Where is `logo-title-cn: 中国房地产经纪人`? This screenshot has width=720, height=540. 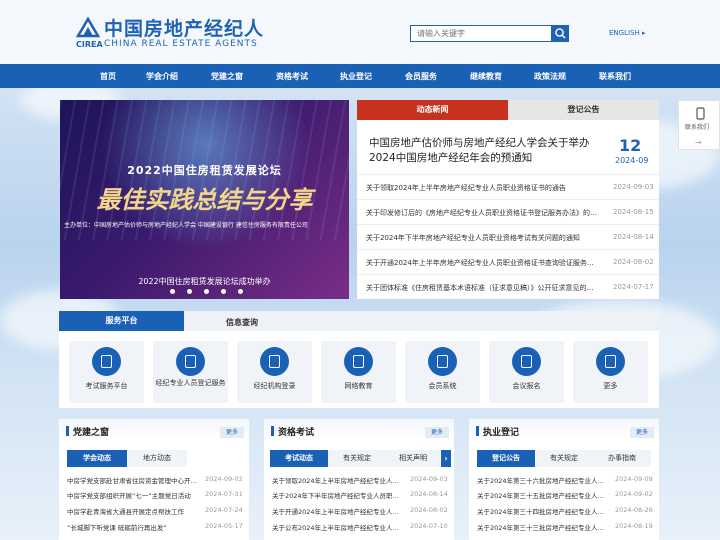 logo-title-cn: 中国房地产经纪人 is located at coordinates (184, 27).